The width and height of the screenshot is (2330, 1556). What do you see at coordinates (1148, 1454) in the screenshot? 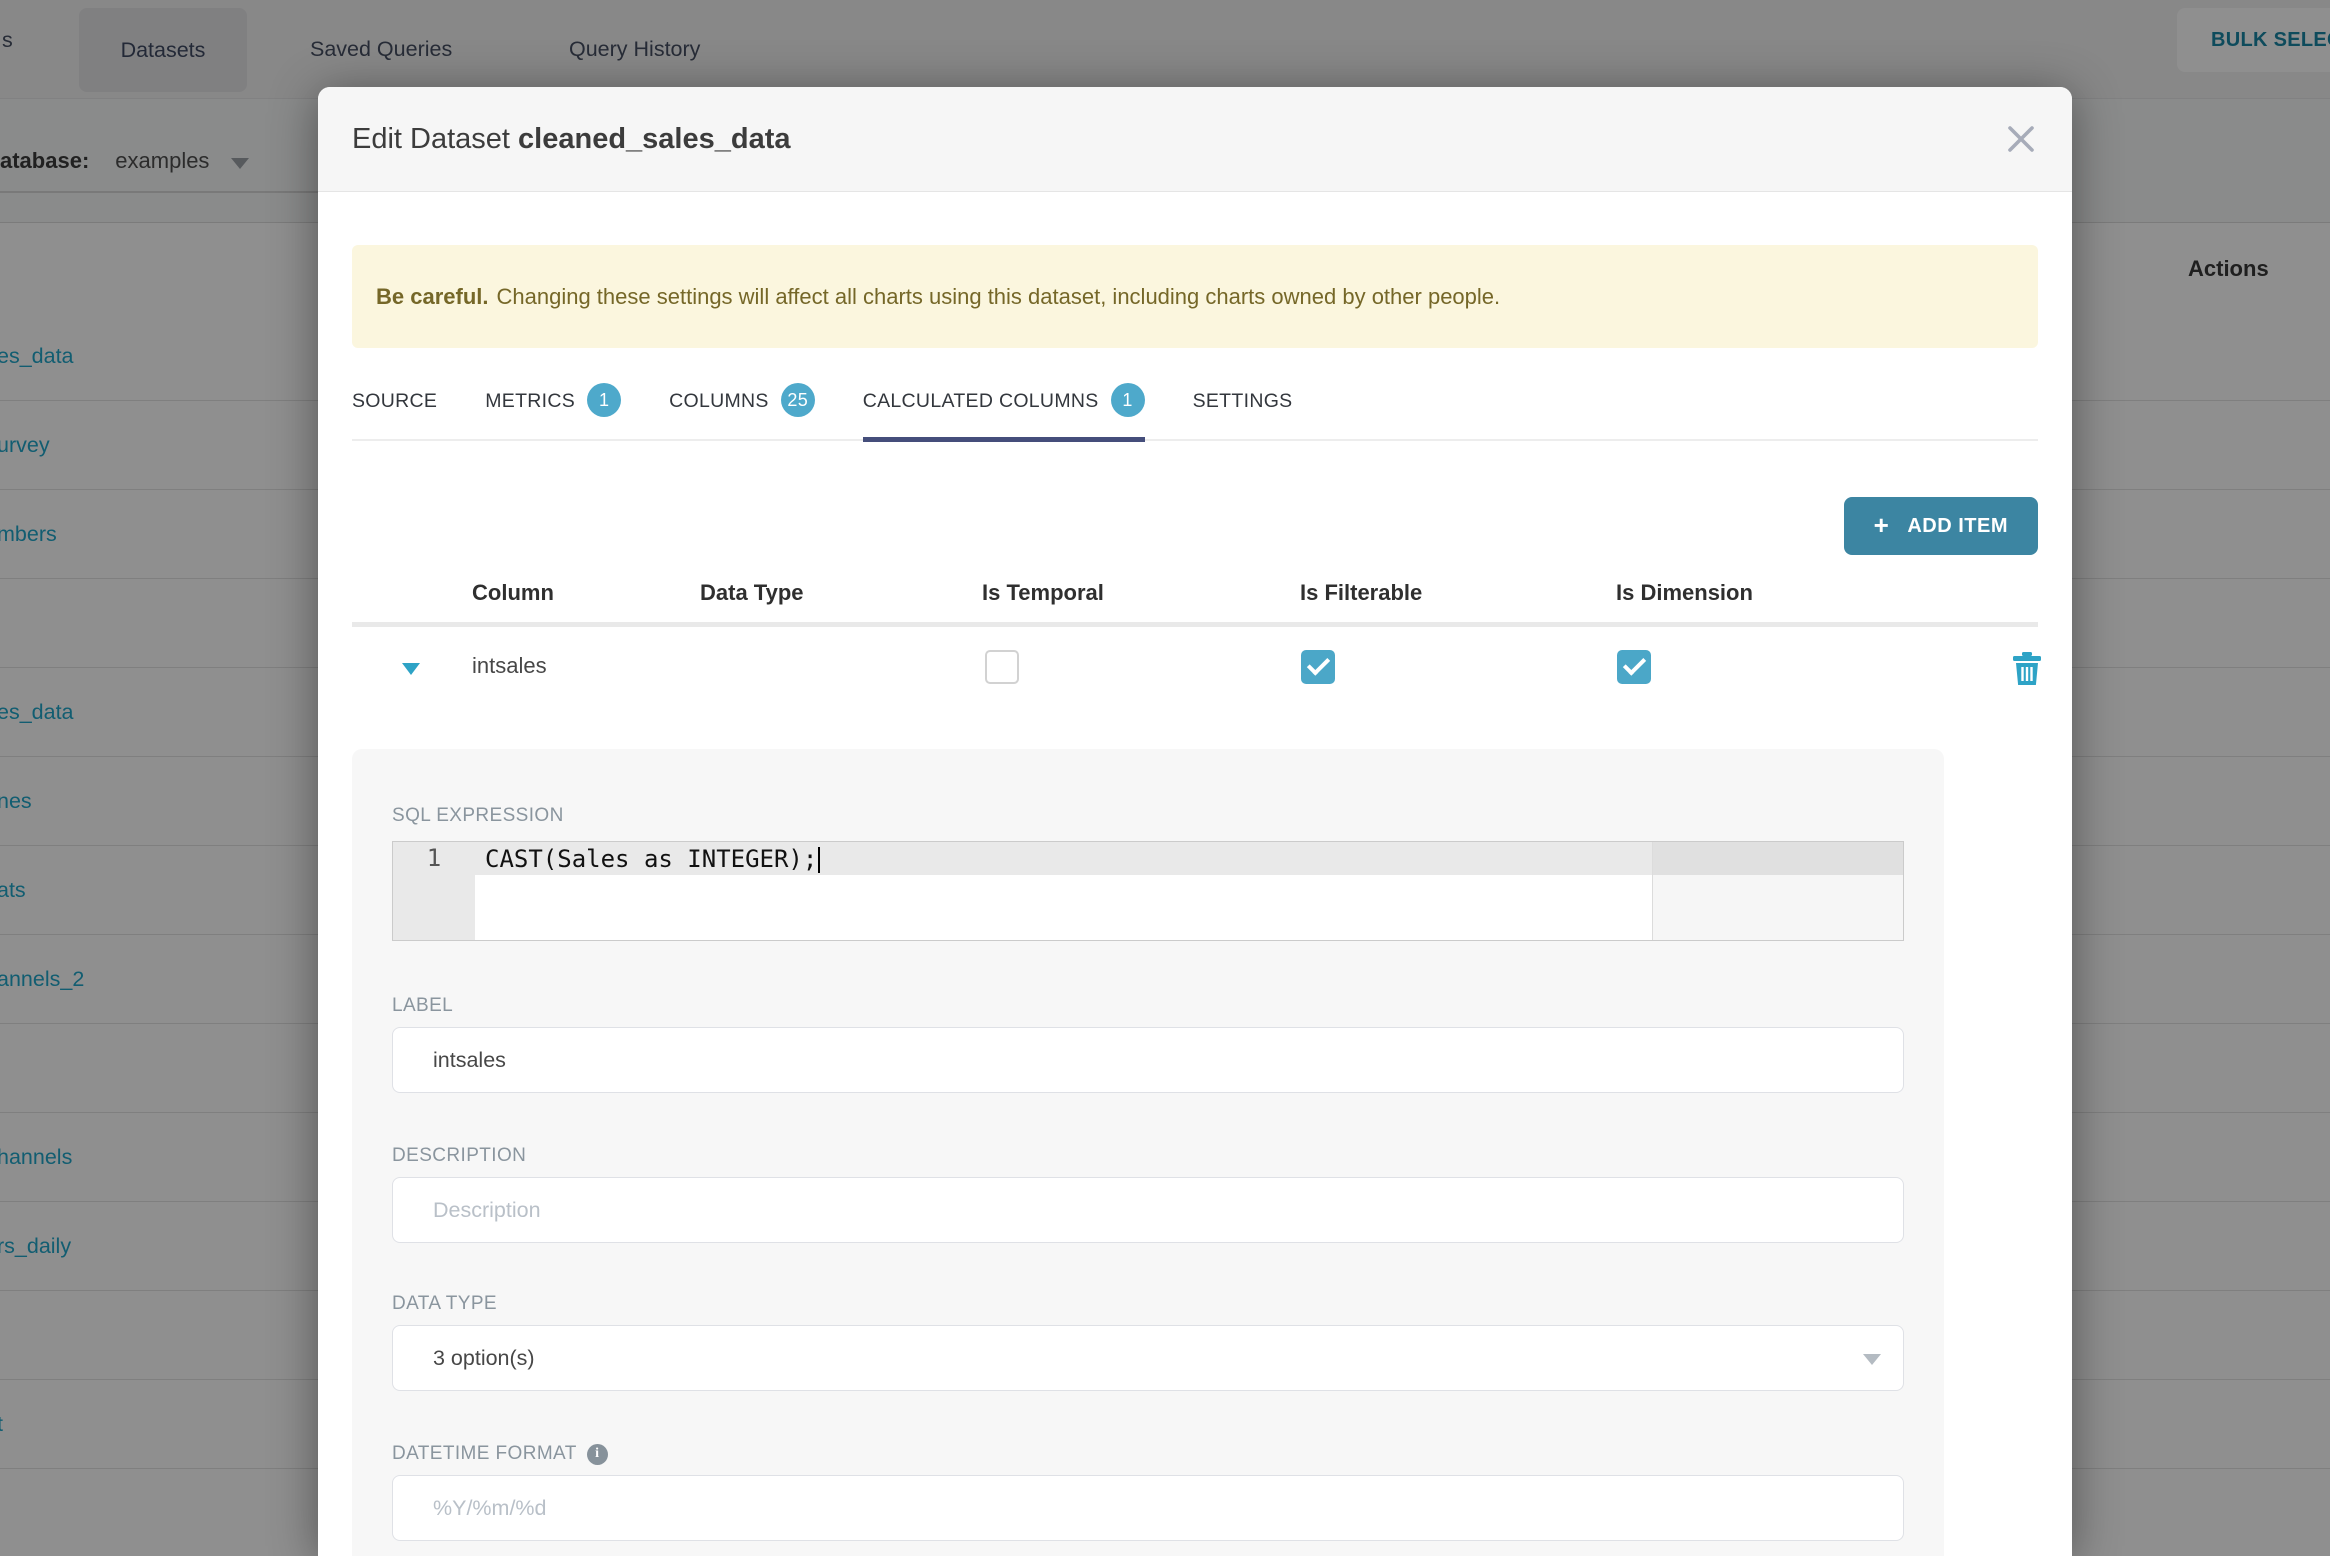
I see `datetime-format-field-label: DATETIME FORMAT i` at bounding box center [1148, 1454].